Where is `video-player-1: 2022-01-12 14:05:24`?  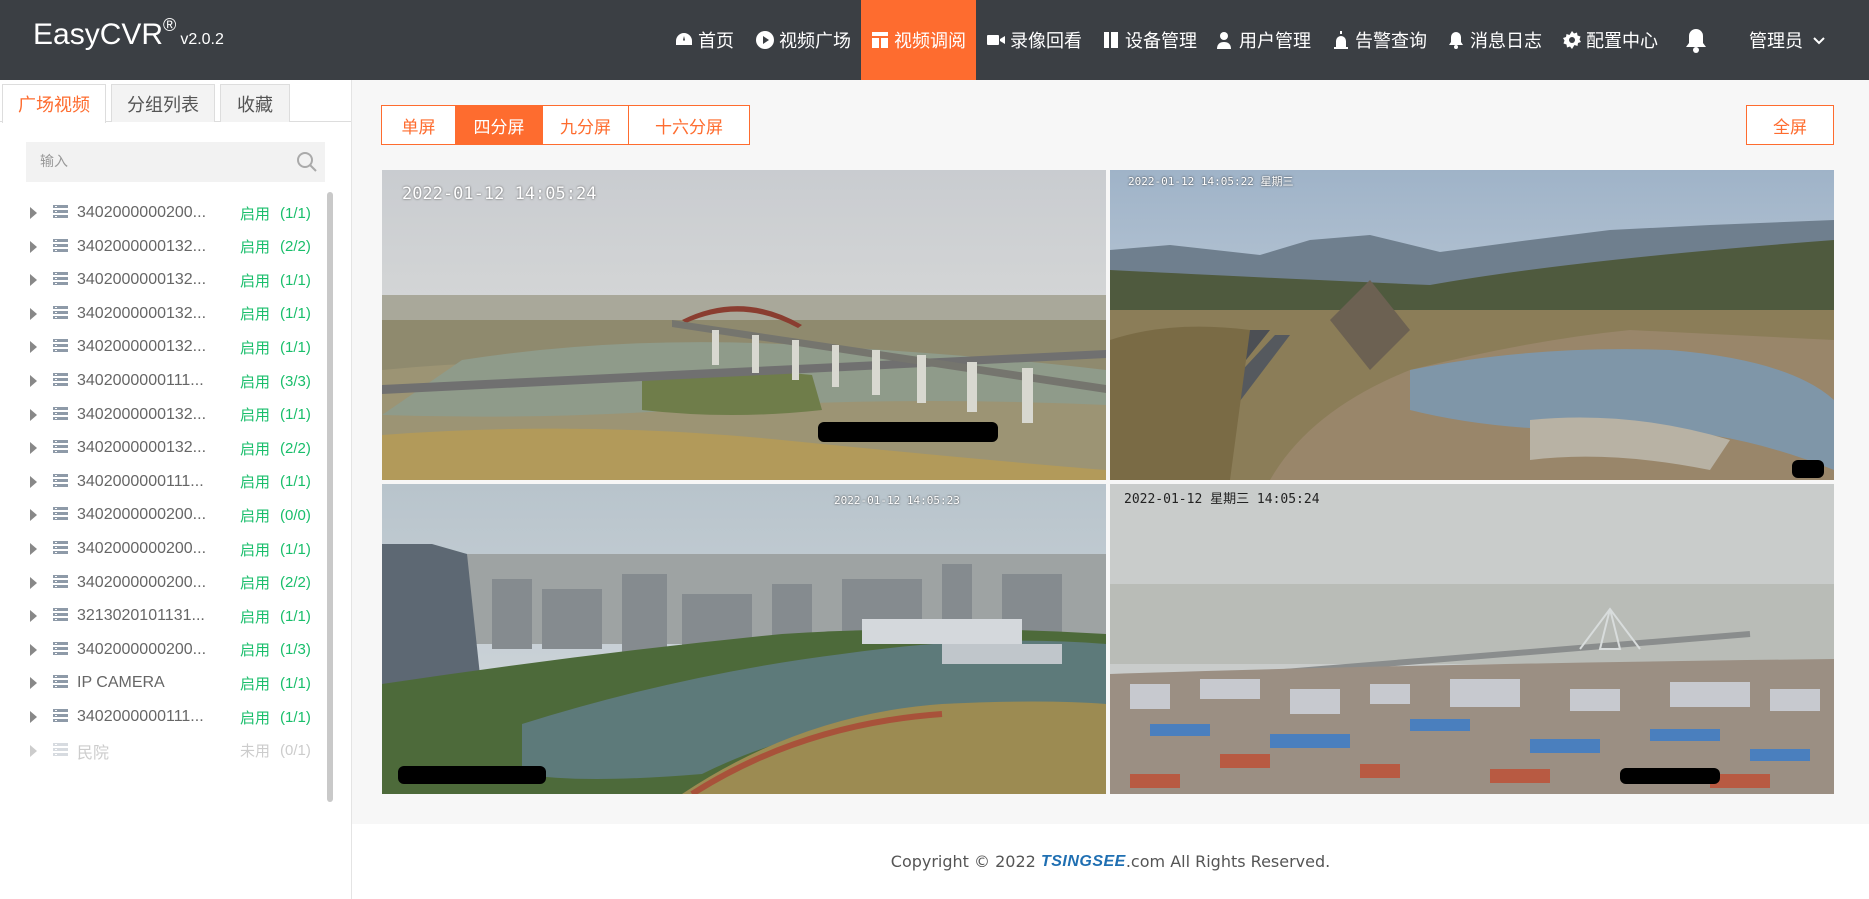
video-player-1: 2022-01-12 14:05:24 is located at coordinates (744, 325).